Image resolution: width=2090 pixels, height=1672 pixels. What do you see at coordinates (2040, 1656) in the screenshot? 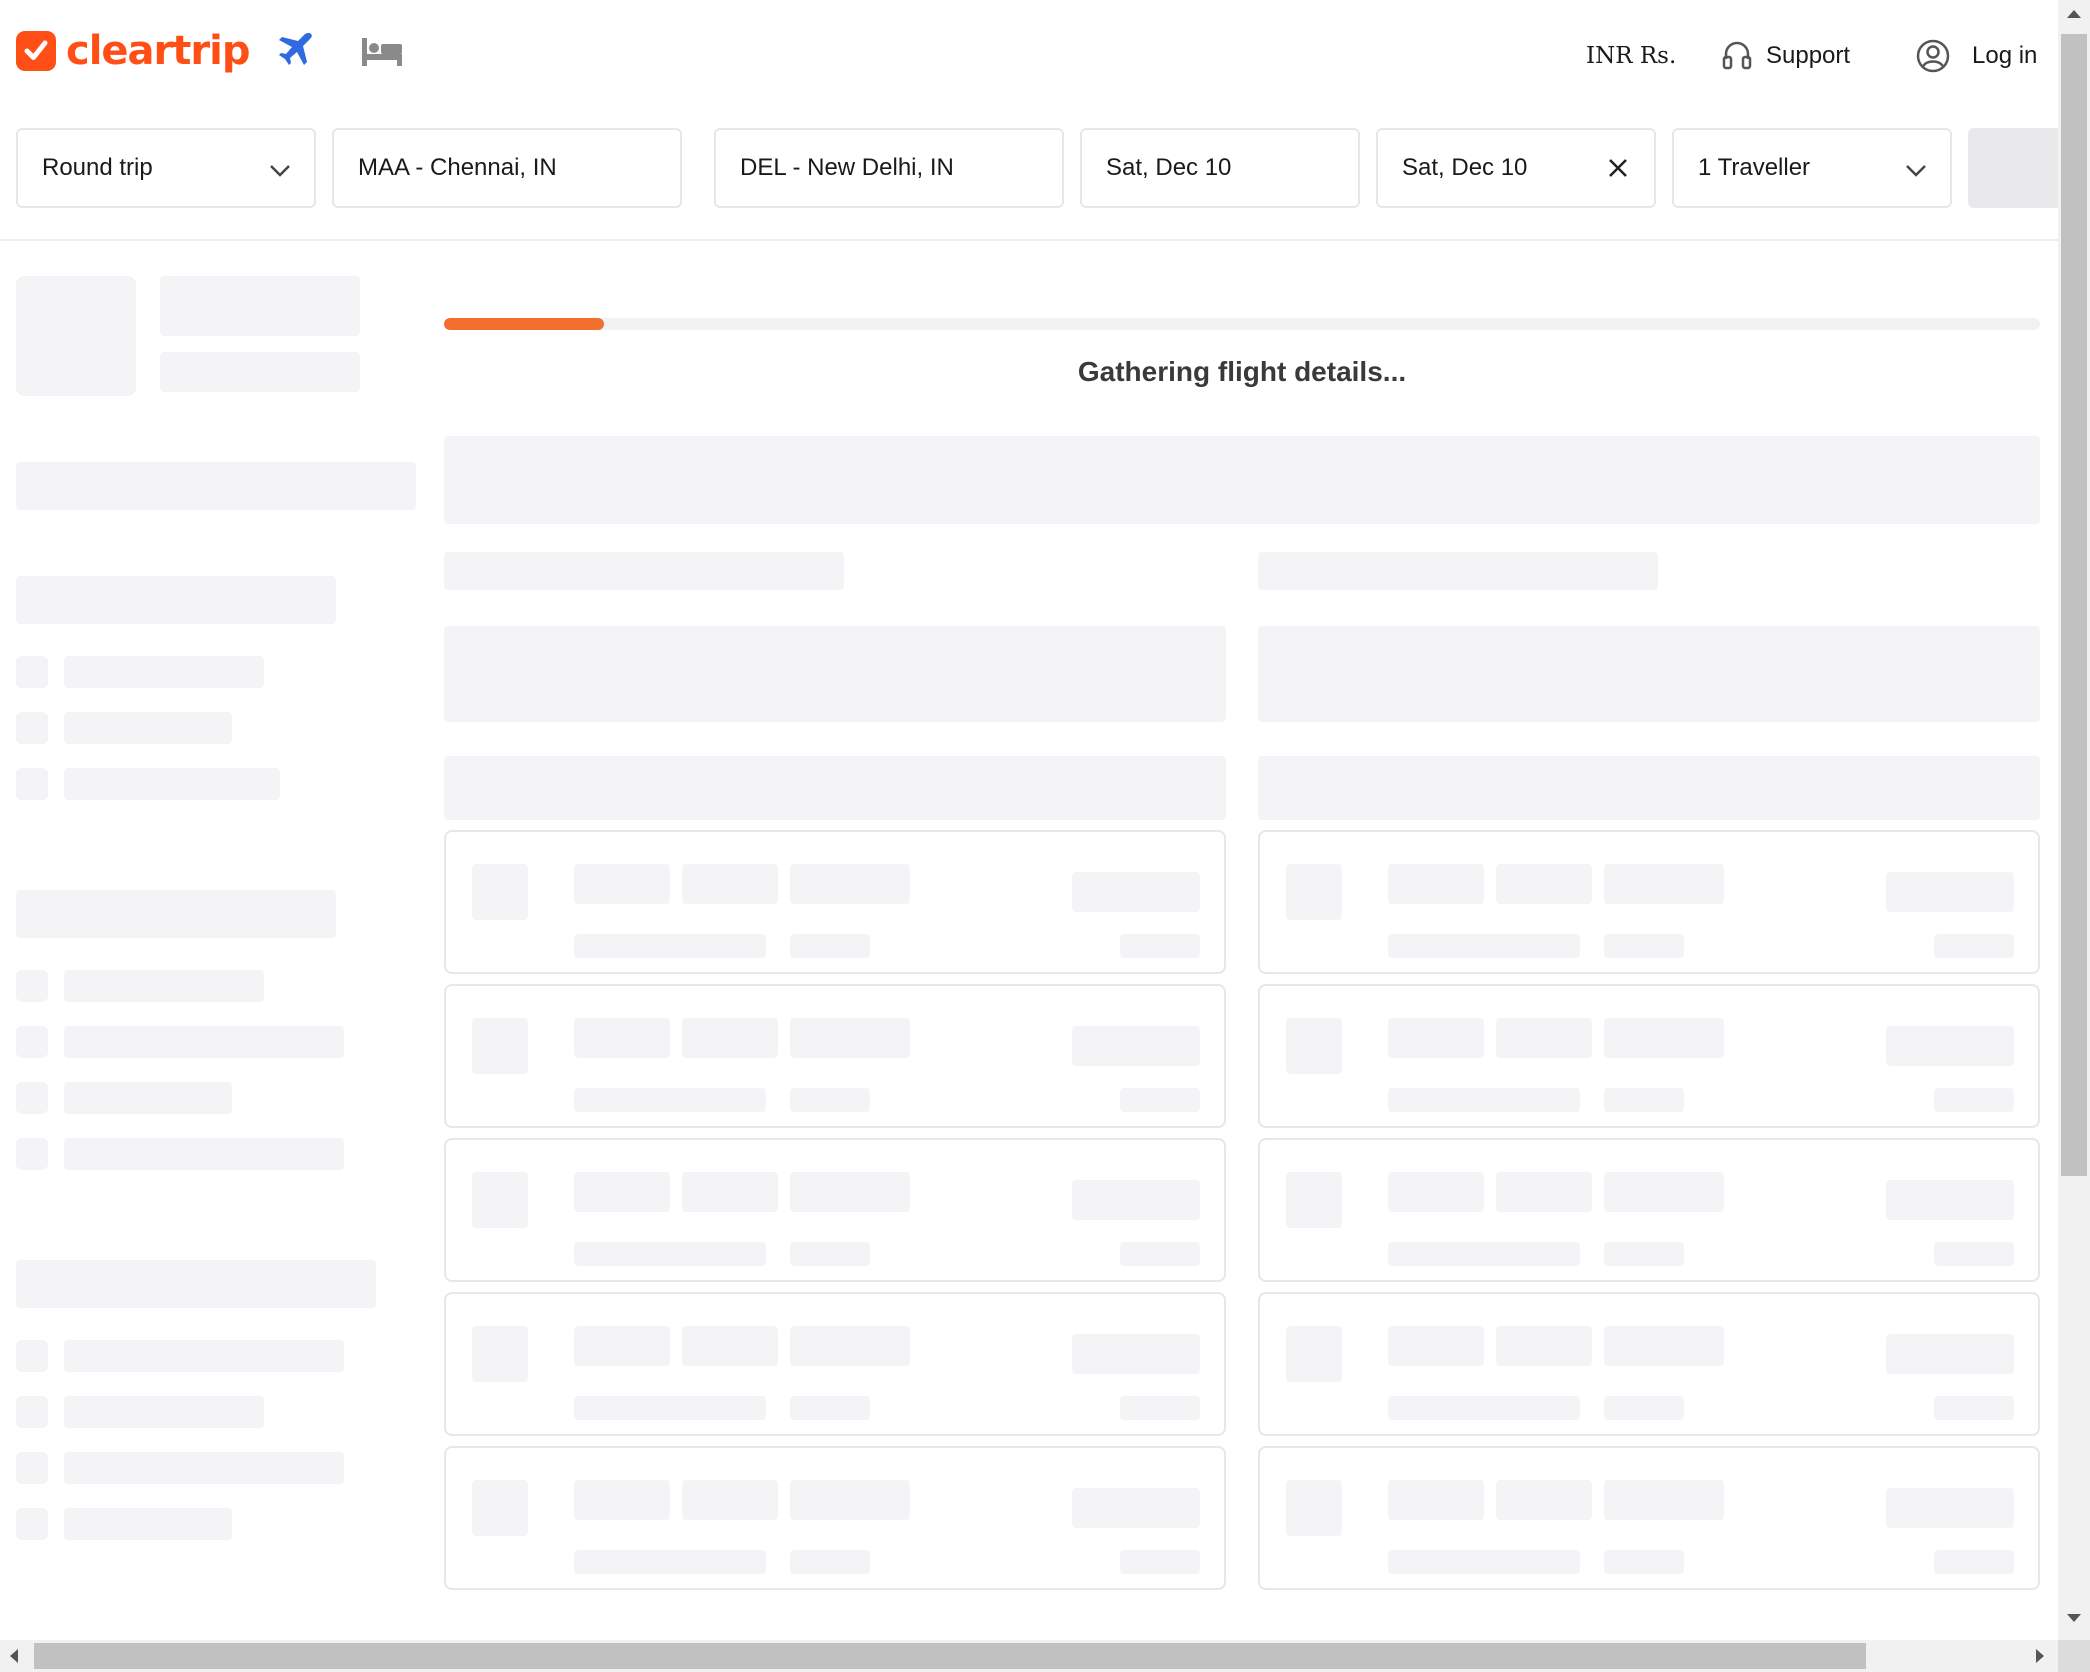
I see `scroll-right-arrow` at bounding box center [2040, 1656].